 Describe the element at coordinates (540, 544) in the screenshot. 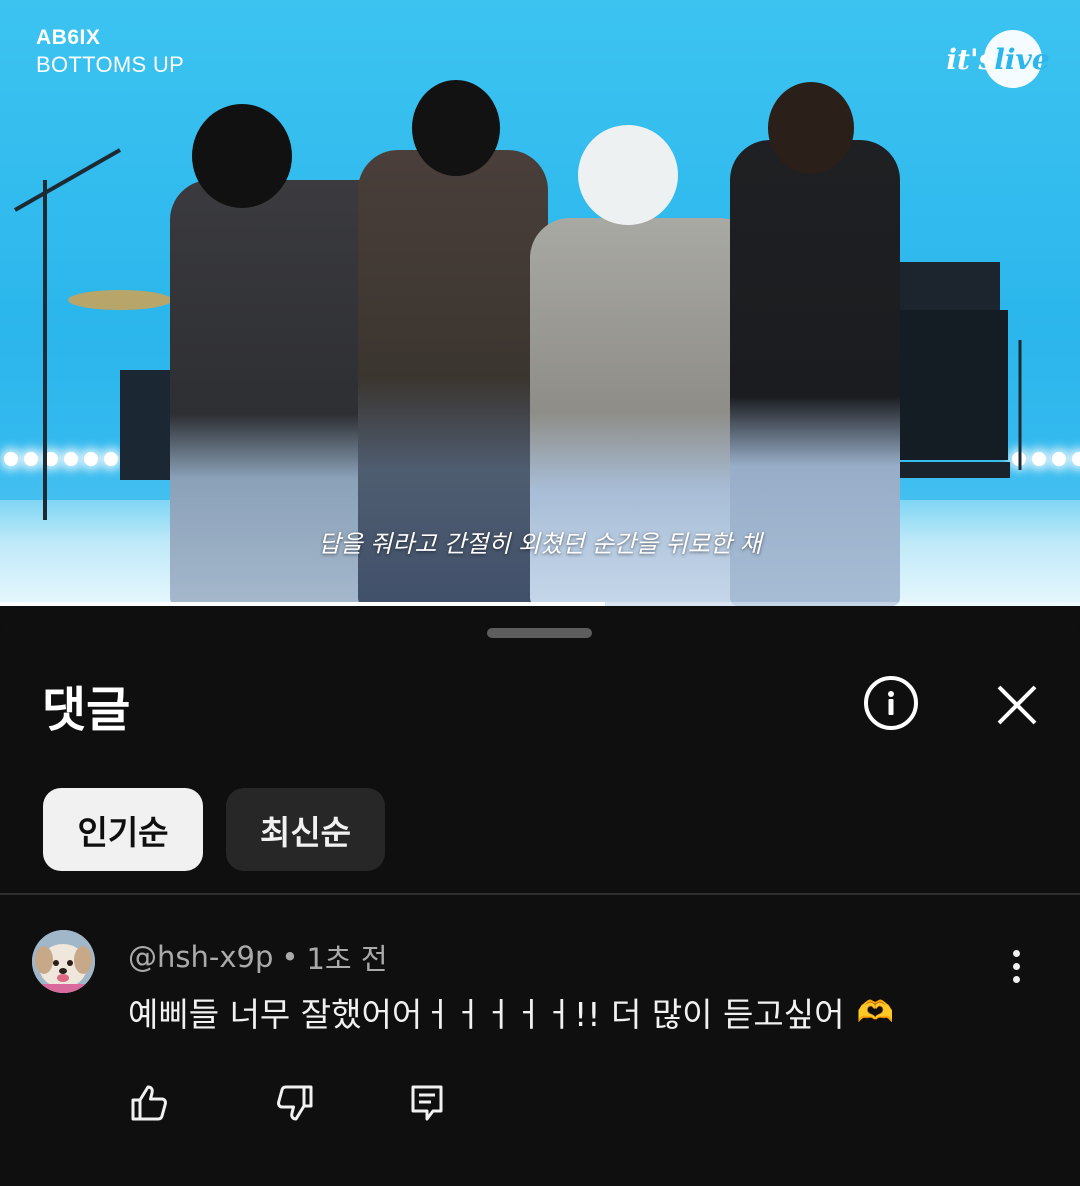

I see `video-subtitle: 답을 줘라고 간절히 외쳤던 순간을 뒤로한 채` at that location.